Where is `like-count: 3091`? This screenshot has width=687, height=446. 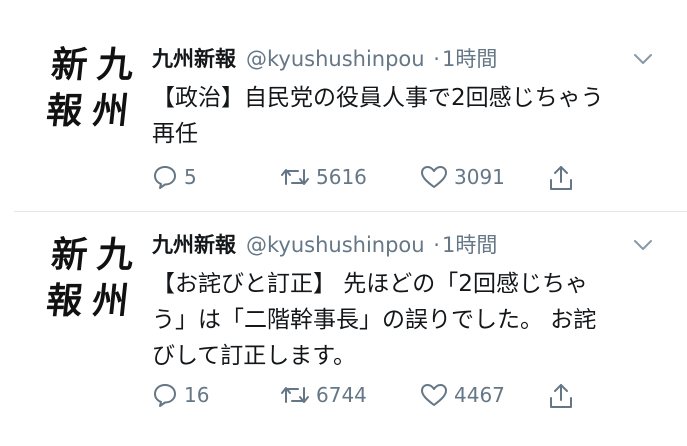 like-count: 3091 is located at coordinates (479, 177).